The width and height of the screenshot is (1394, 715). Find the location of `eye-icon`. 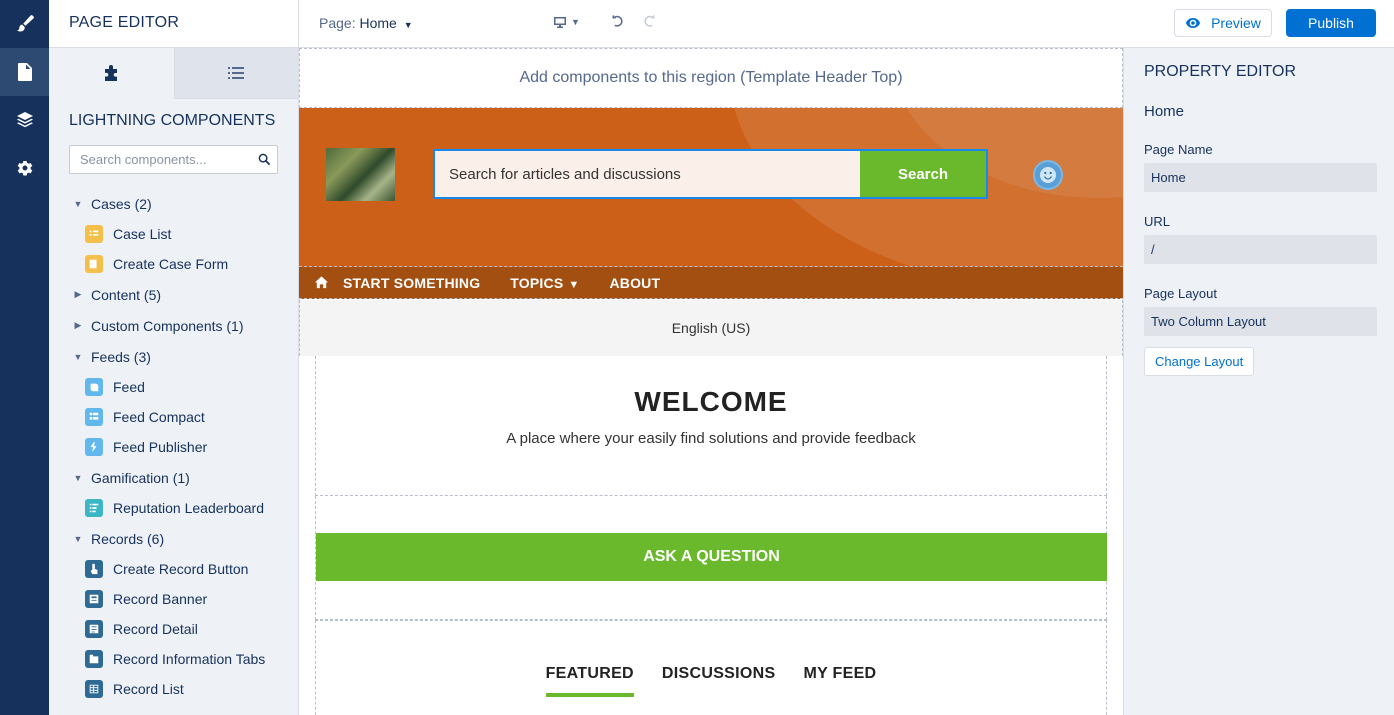

eye-icon is located at coordinates (1193, 23).